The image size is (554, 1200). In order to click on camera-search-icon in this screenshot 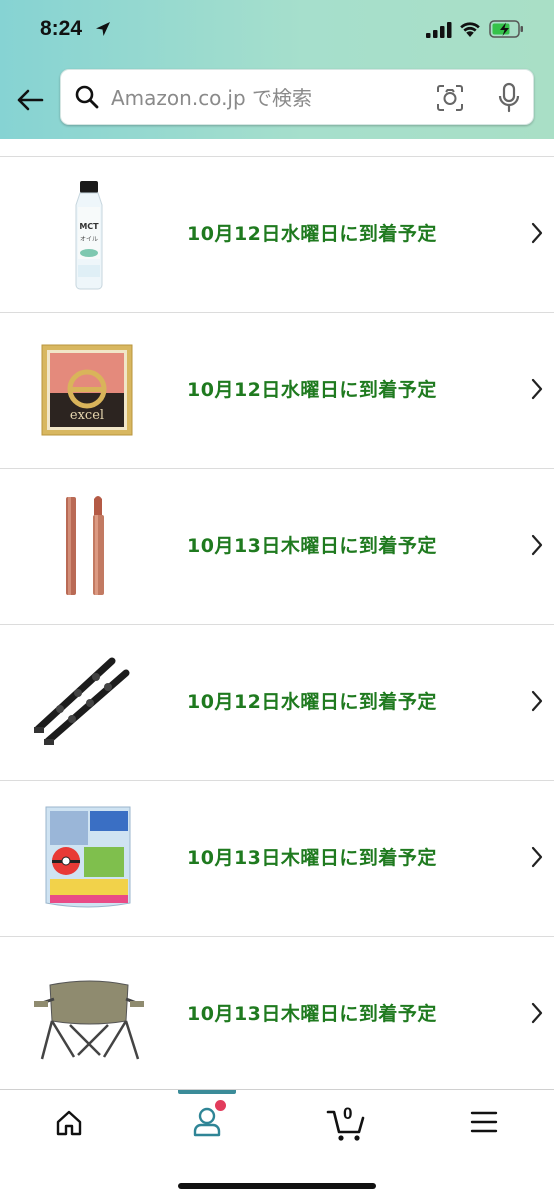, I will do `click(450, 98)`.